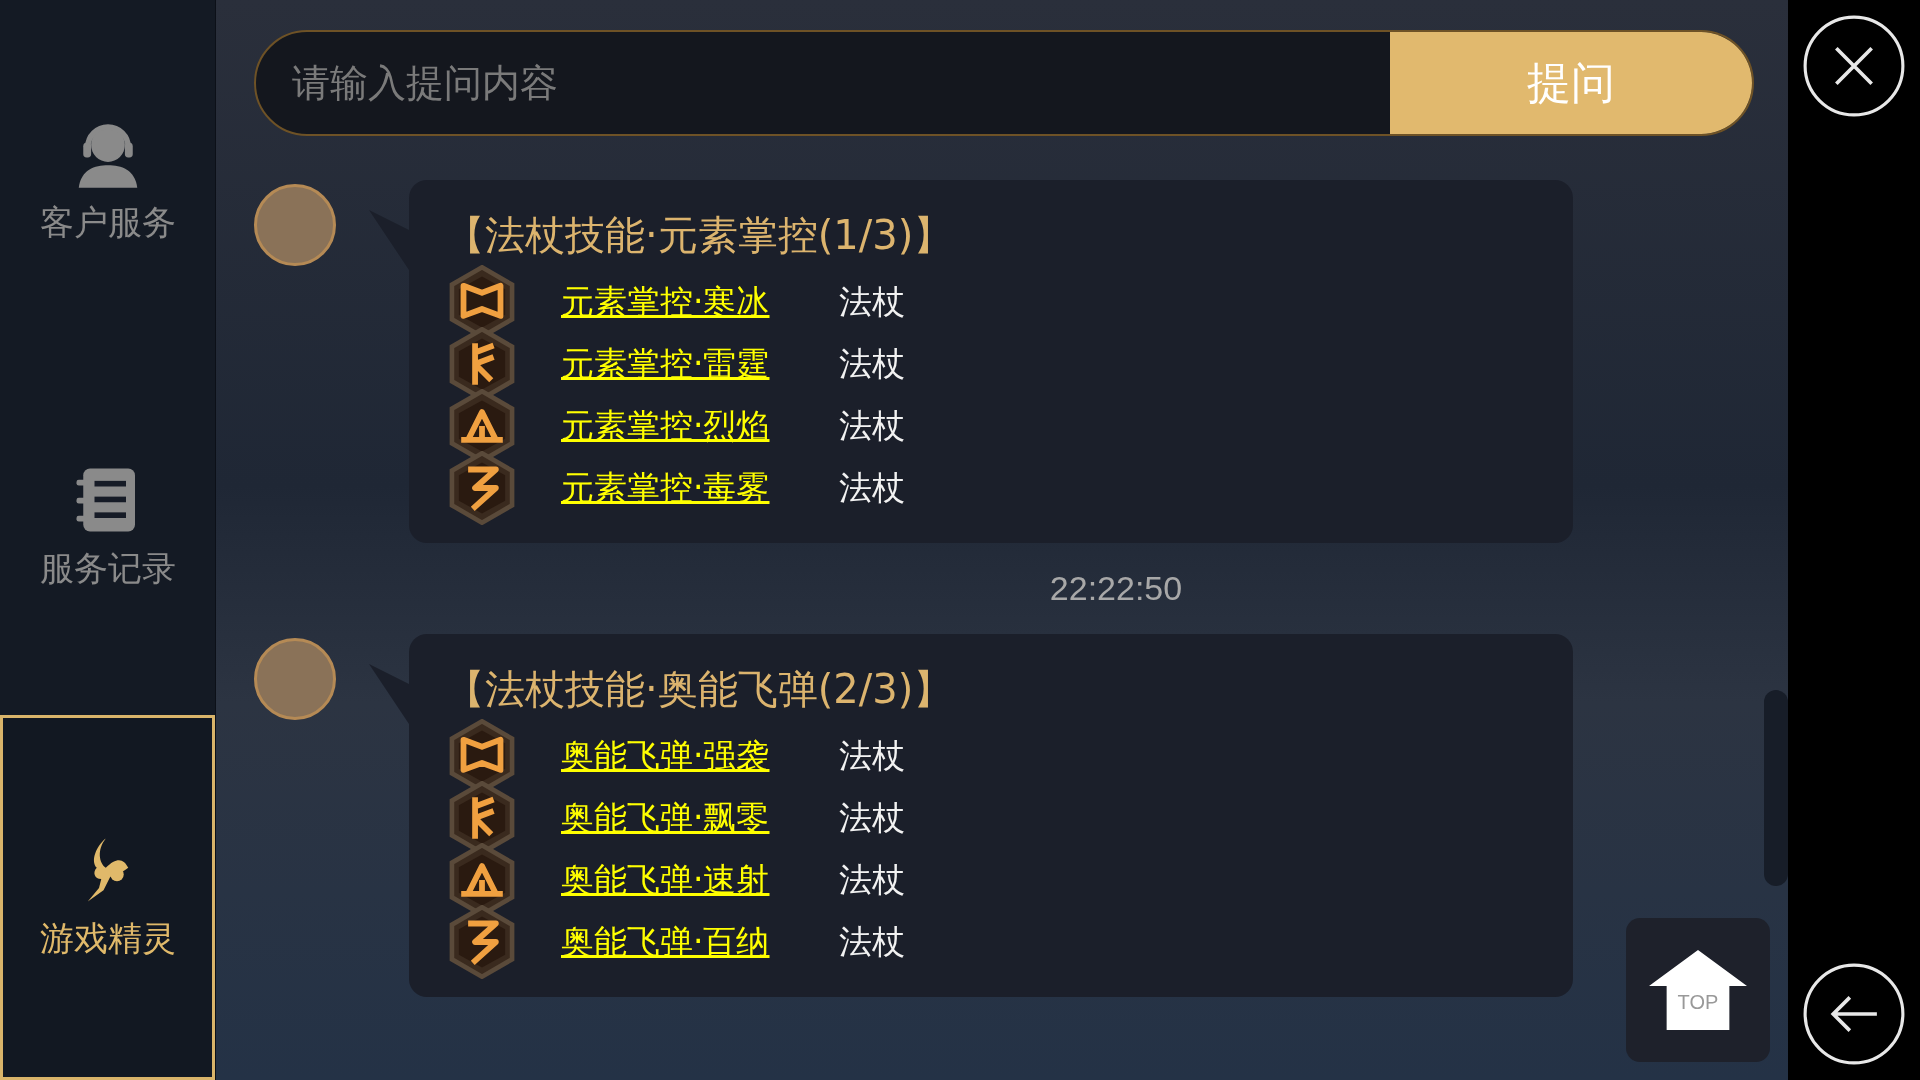  What do you see at coordinates (691, 364) in the screenshot?
I see `skill-link: 元素掌控·雷霆` at bounding box center [691, 364].